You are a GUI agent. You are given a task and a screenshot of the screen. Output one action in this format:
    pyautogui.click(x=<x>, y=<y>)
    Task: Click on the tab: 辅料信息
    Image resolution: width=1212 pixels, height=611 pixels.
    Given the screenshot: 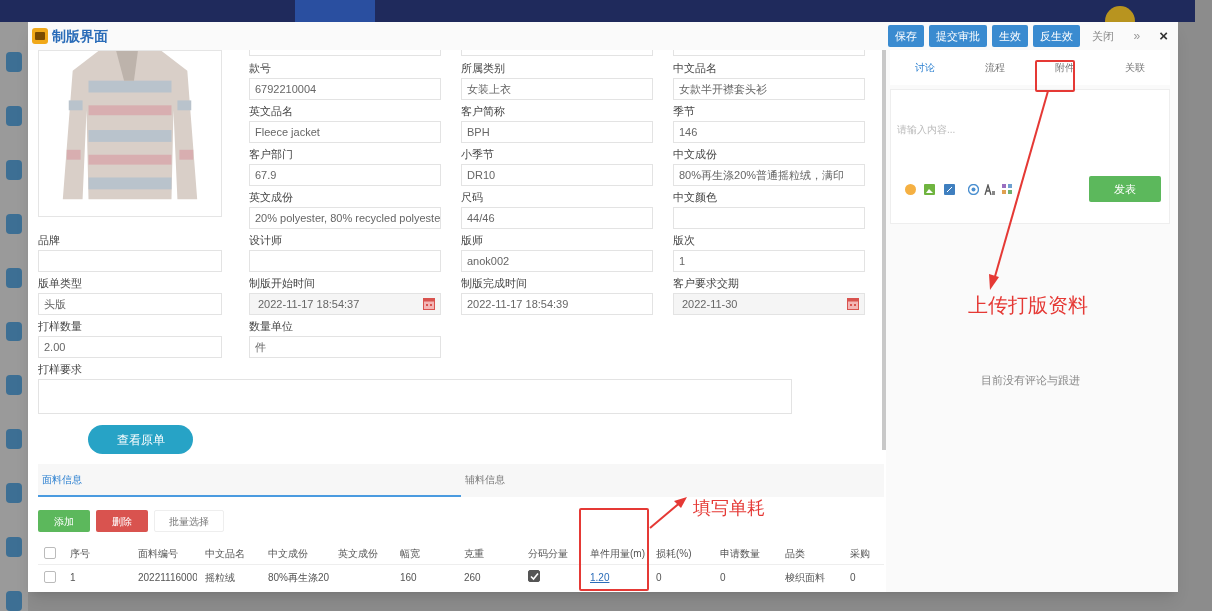 What is the action you would take?
    pyautogui.click(x=672, y=480)
    